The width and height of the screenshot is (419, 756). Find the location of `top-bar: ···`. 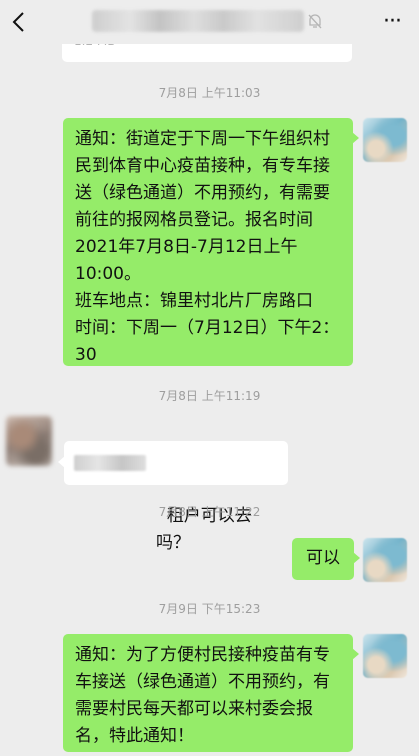

top-bar: ··· is located at coordinates (209, 22).